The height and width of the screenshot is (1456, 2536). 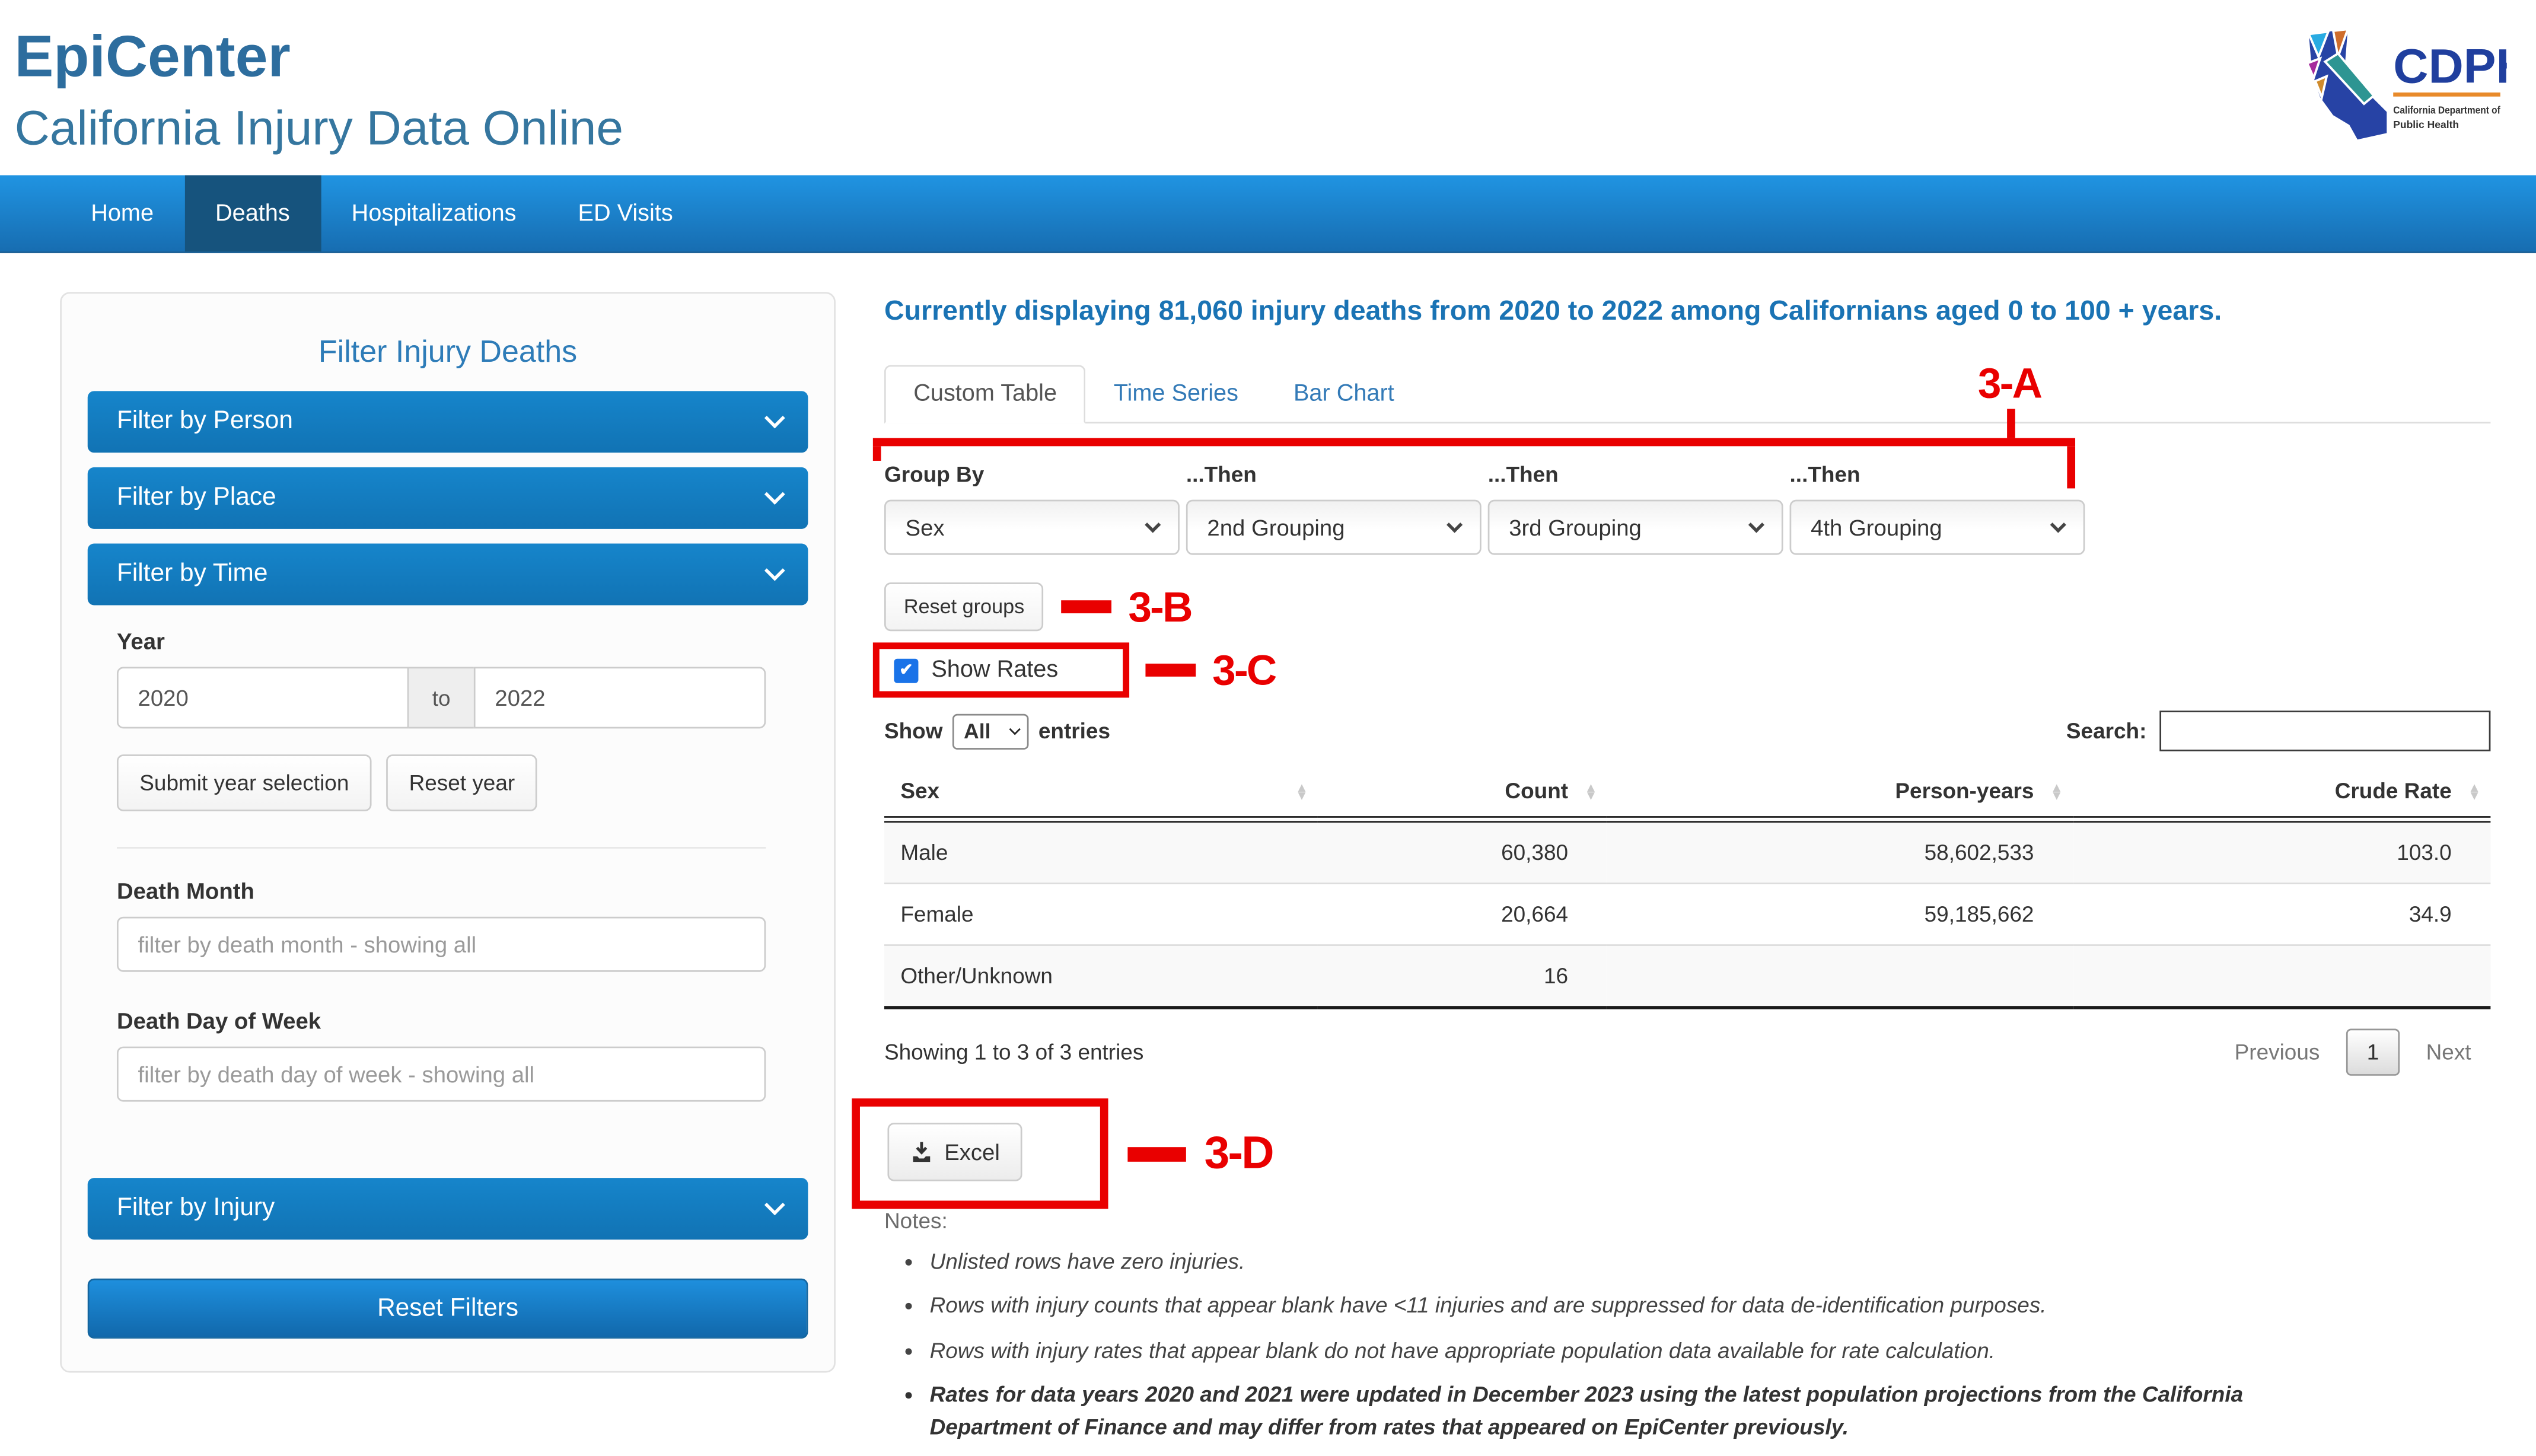 What do you see at coordinates (140, 640) in the screenshot?
I see `year-label: Year` at bounding box center [140, 640].